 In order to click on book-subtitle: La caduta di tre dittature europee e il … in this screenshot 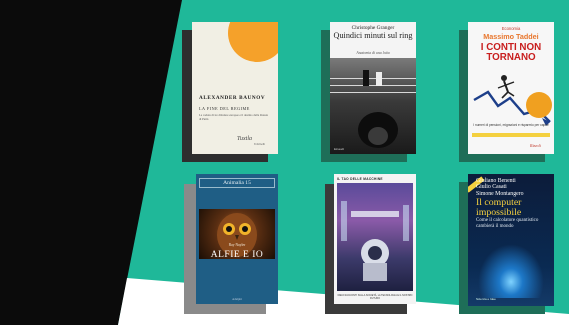, I will do `click(233, 117)`.